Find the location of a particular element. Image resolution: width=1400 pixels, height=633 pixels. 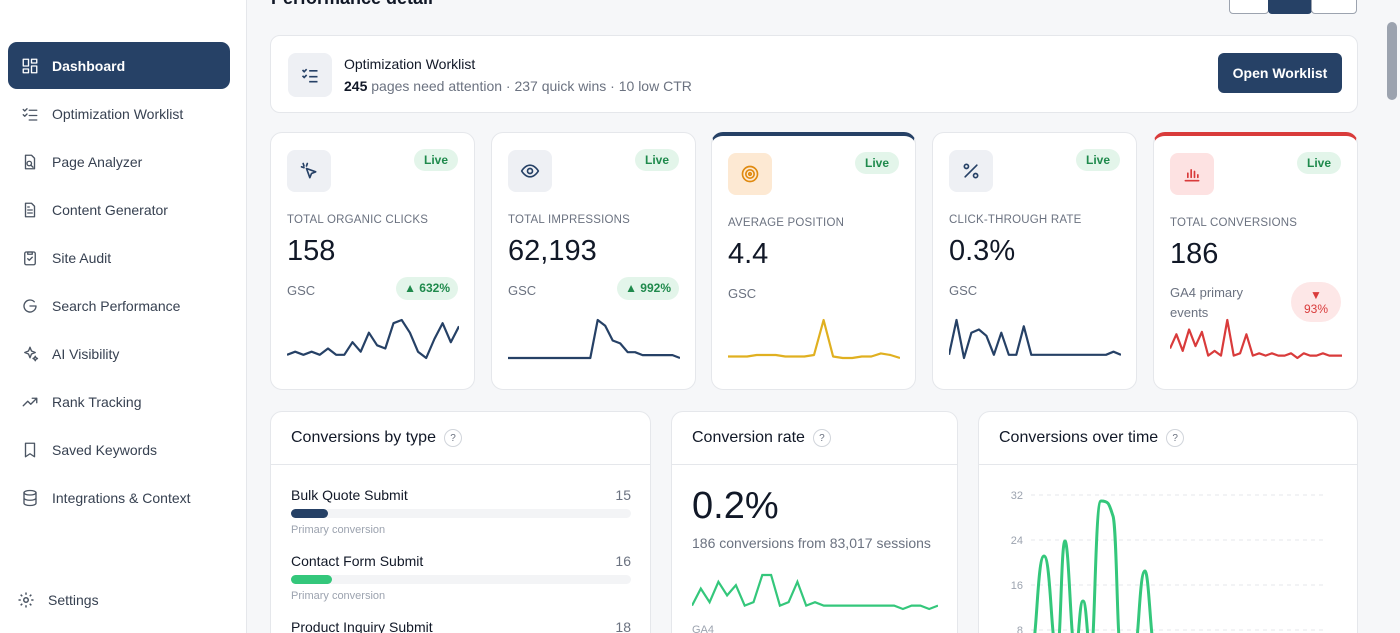

kpi-card: Live CLICK-THROUGH RATE 0.3% GSC is located at coordinates (1034, 261).